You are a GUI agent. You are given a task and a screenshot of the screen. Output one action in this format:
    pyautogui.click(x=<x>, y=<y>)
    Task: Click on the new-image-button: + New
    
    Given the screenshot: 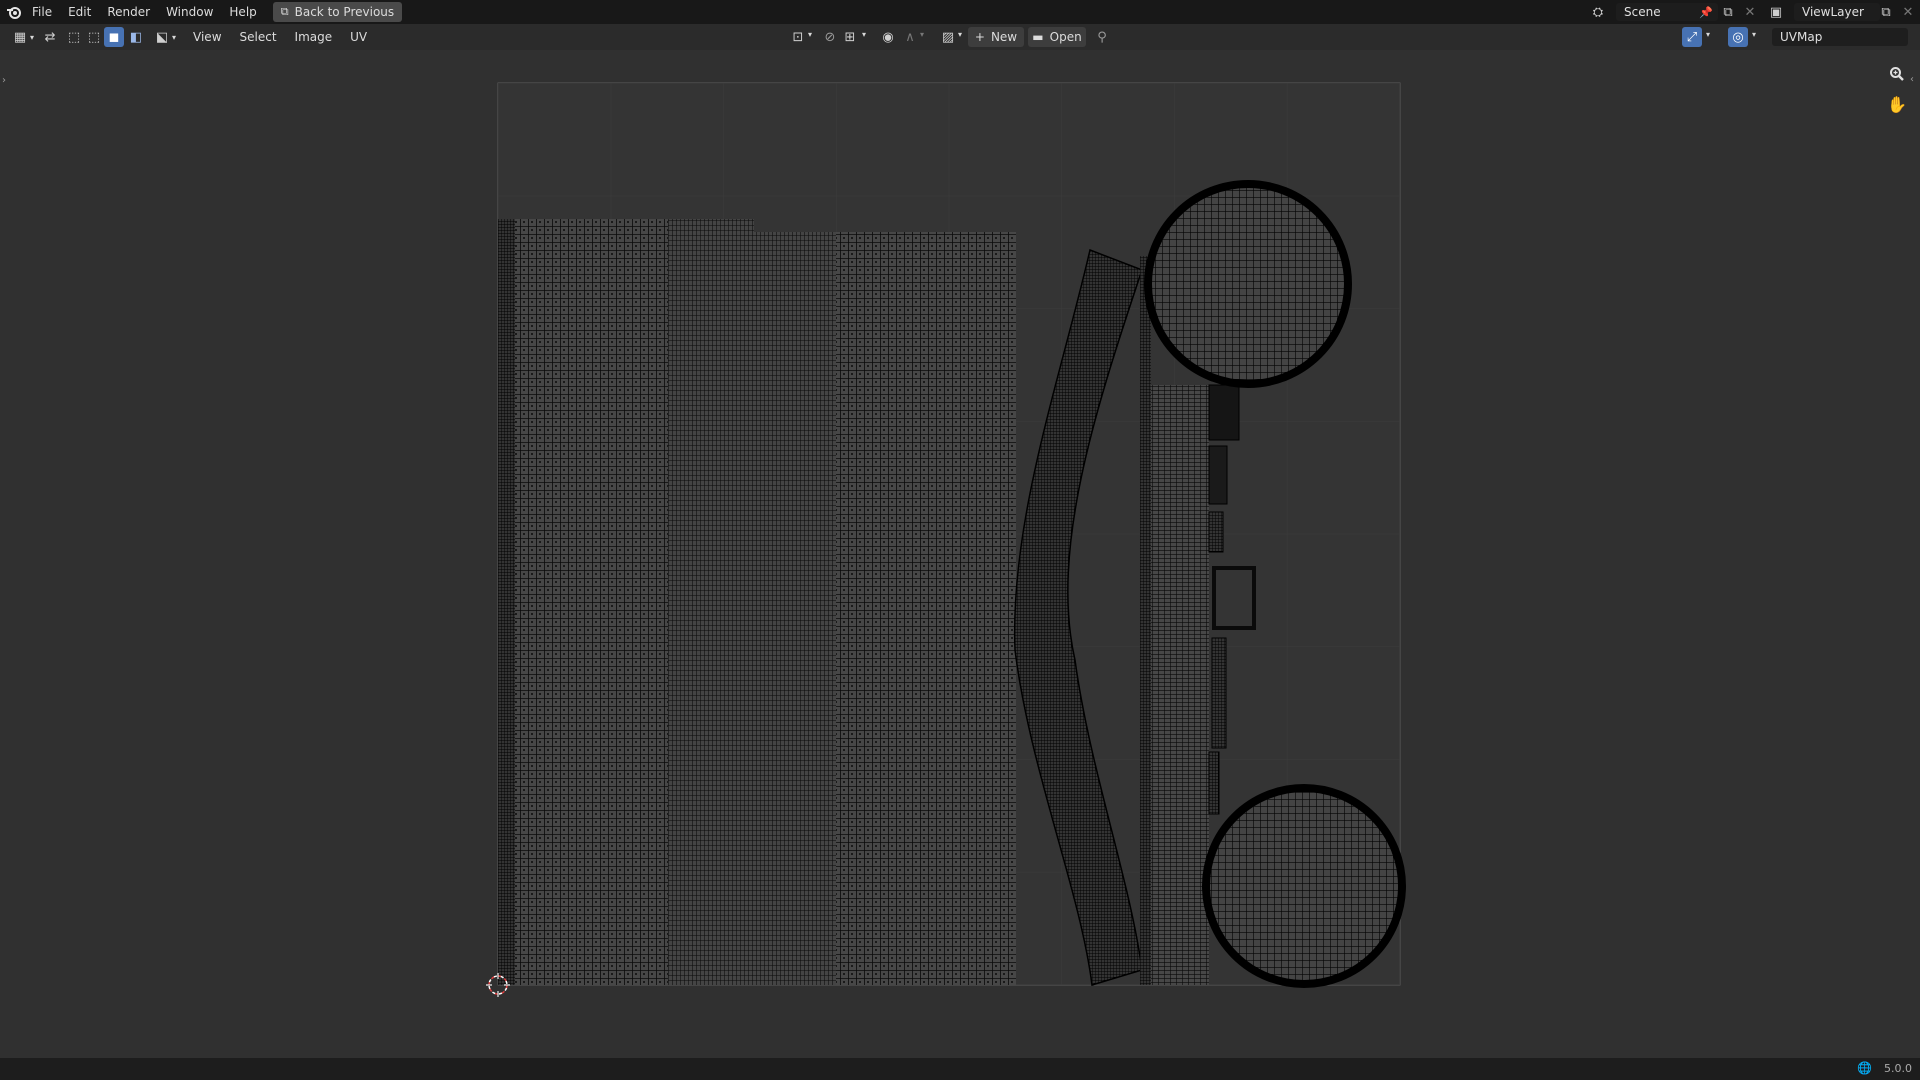 What is the action you would take?
    pyautogui.click(x=996, y=37)
    